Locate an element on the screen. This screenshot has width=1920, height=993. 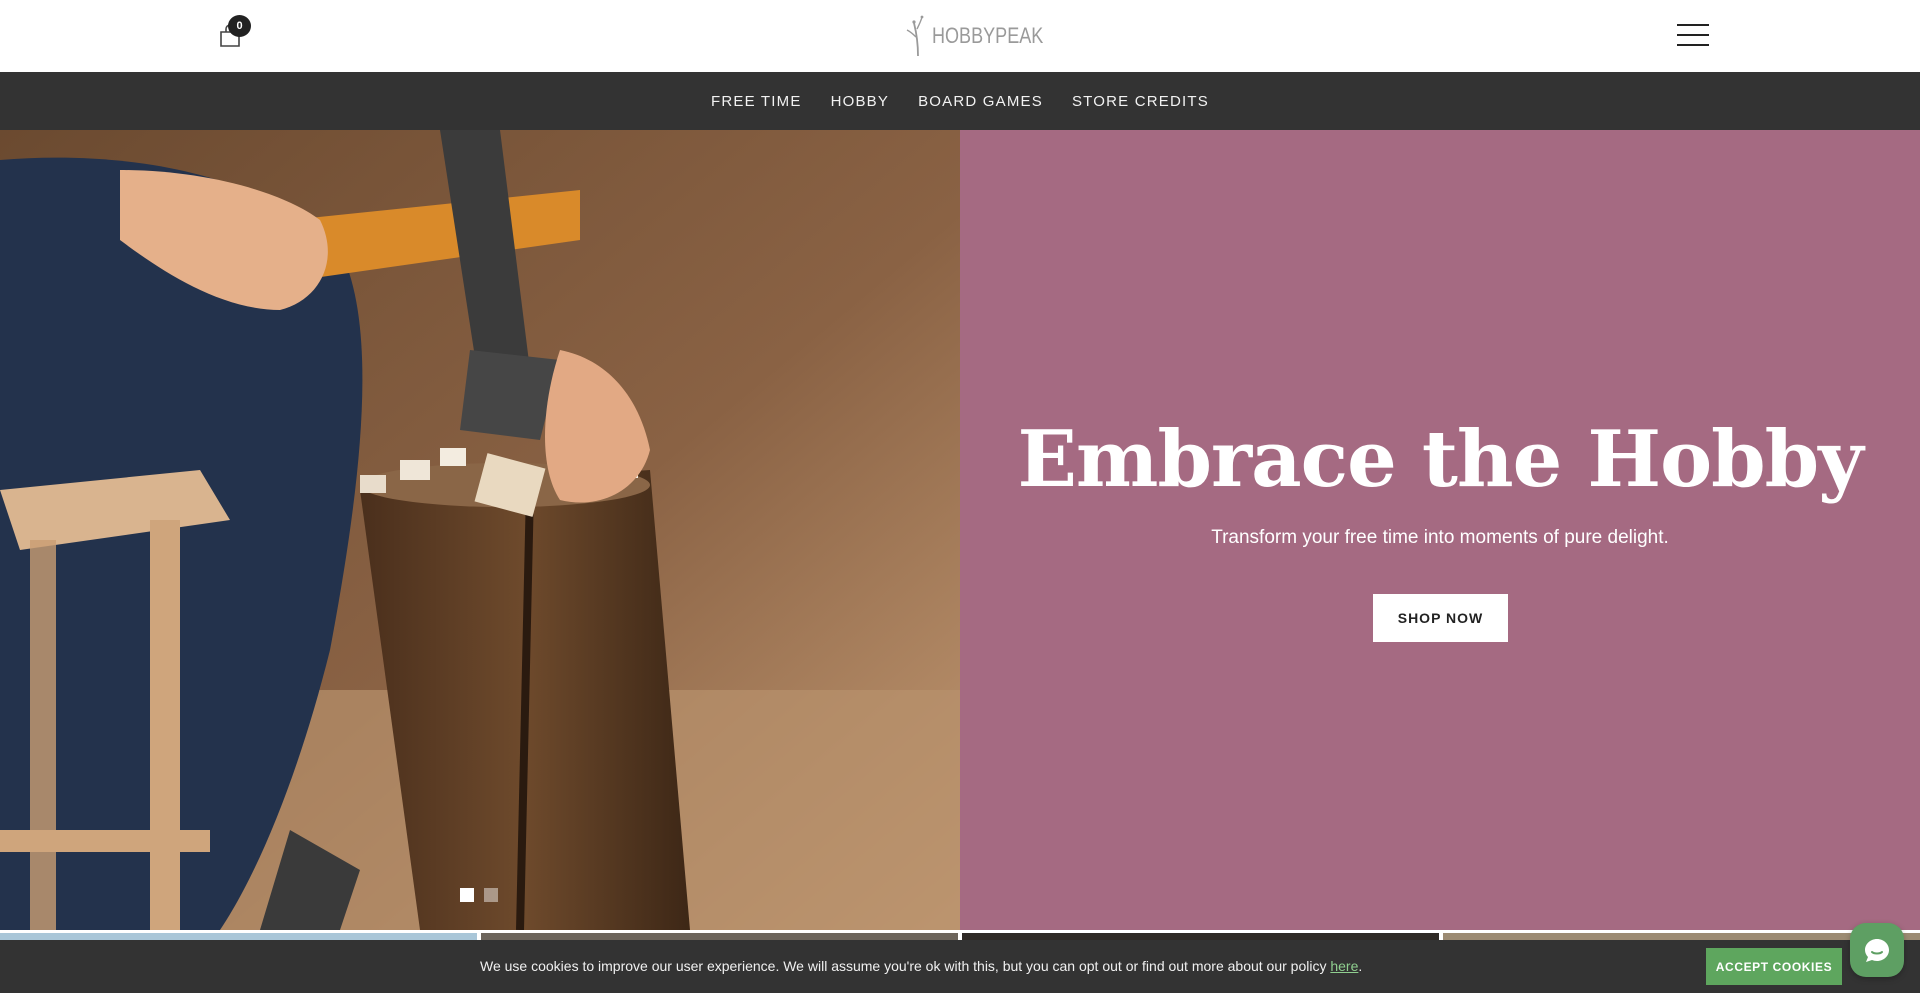
chat-icon-glyph is located at coordinates (1877, 950).